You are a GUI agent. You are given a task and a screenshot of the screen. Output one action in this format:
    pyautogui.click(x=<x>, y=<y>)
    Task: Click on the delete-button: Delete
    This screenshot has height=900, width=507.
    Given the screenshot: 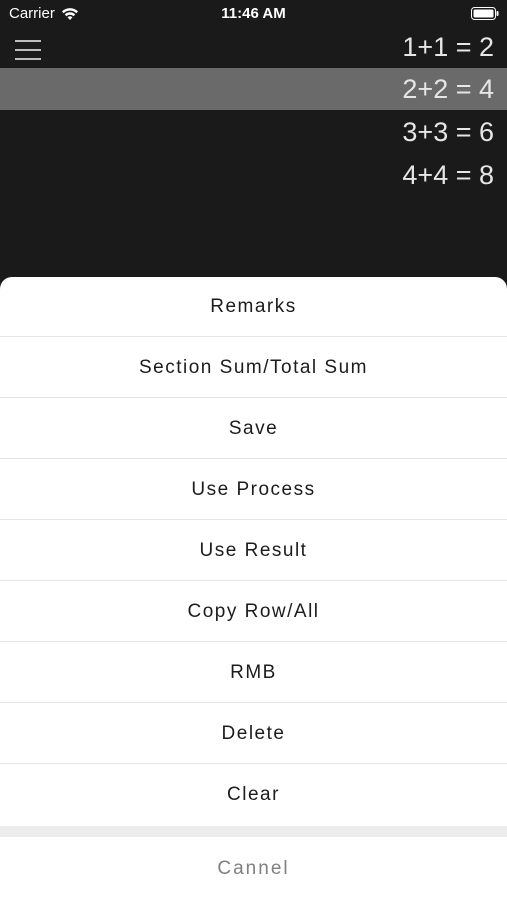 What is the action you would take?
    pyautogui.click(x=253, y=734)
    